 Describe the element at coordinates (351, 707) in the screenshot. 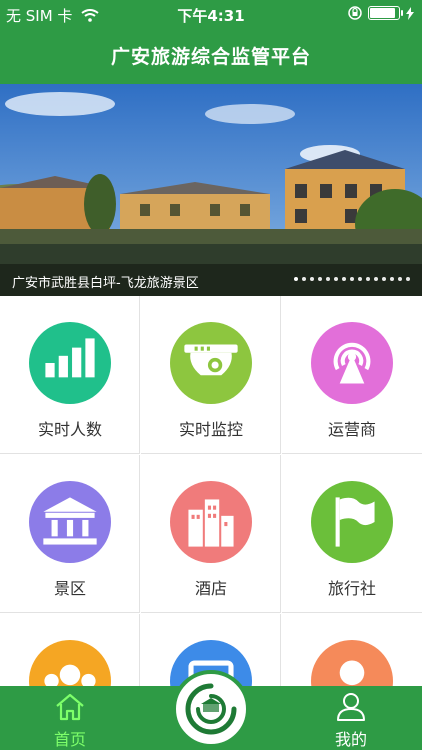

I see `user-icon` at that location.